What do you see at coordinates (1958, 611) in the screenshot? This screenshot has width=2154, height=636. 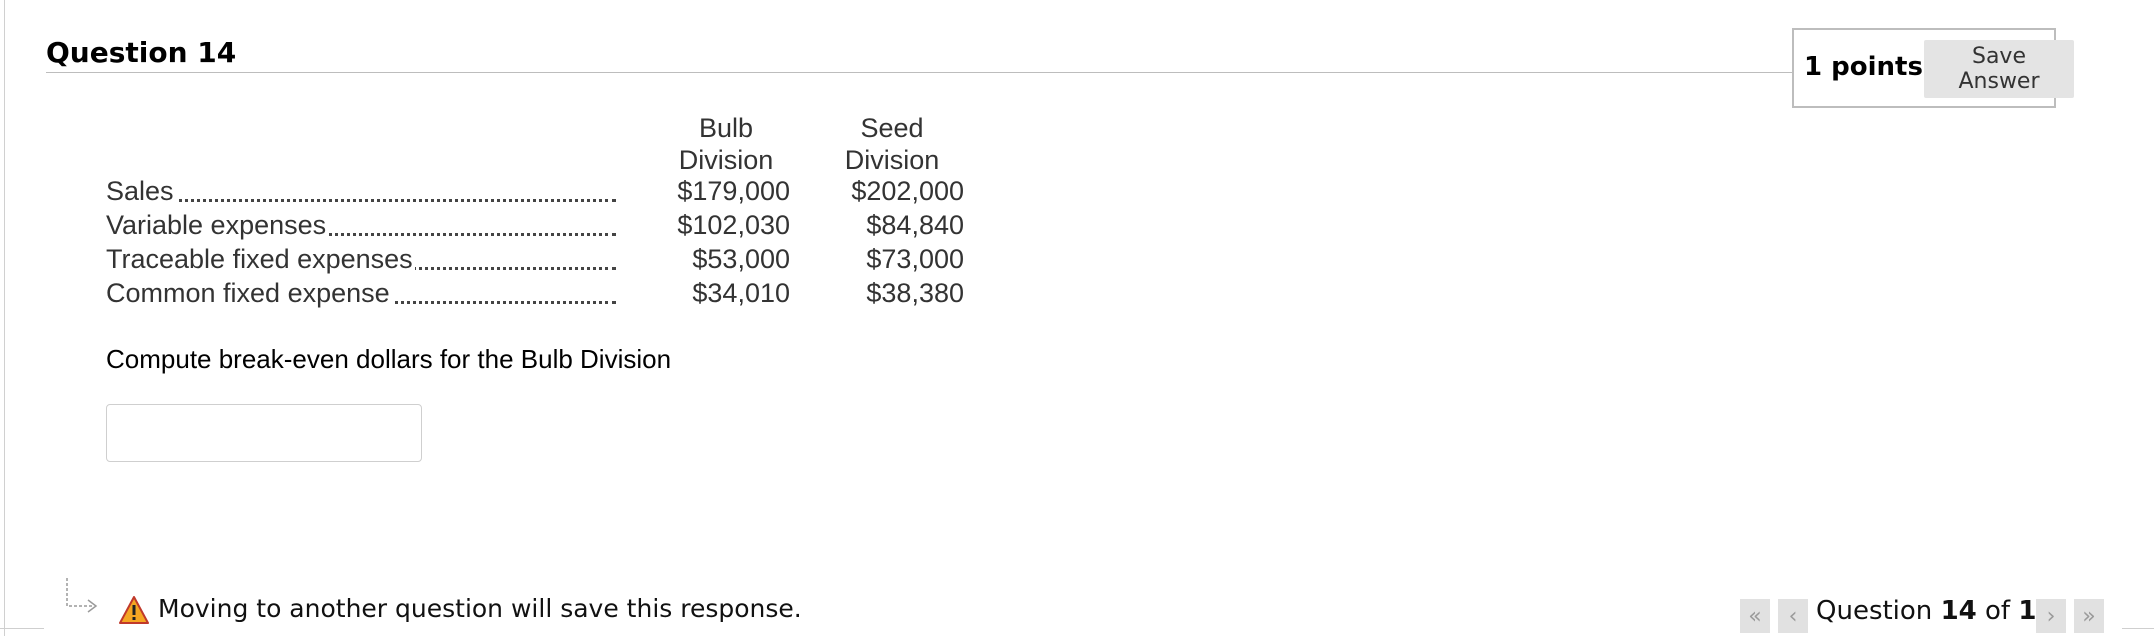 I see `nav-current: 14` at bounding box center [1958, 611].